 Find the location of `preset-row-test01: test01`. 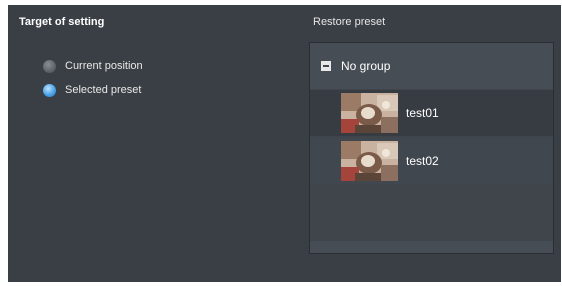

preset-row-test01: test01 is located at coordinates (431, 113).